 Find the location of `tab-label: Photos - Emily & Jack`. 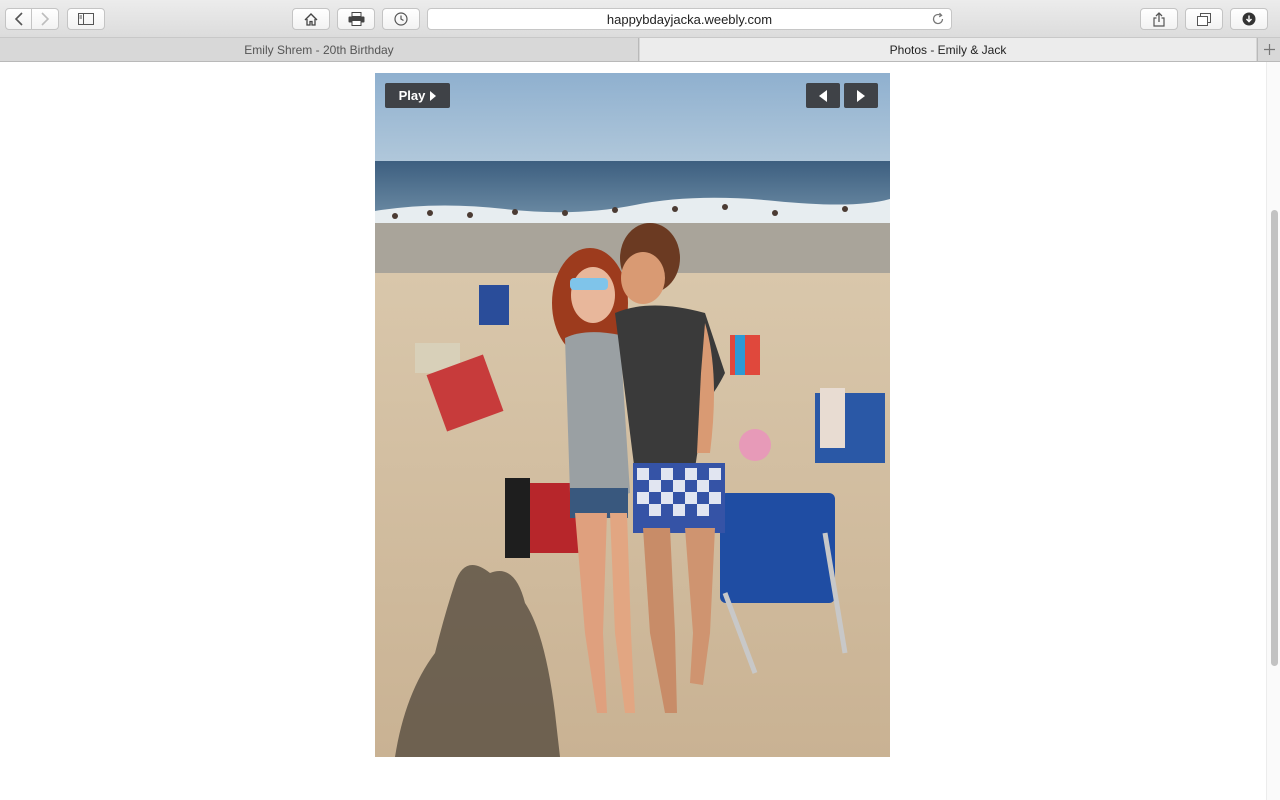

tab-label: Photos - Emily & Jack is located at coordinates (948, 49).